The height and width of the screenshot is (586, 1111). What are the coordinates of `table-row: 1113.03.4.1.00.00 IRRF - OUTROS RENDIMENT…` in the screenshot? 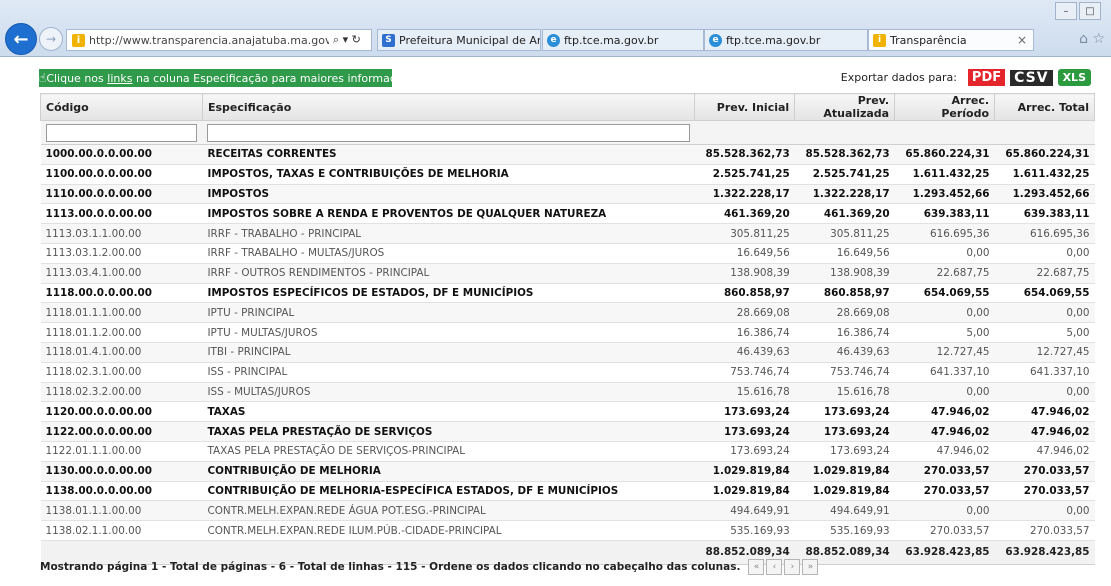 It's located at (567, 273).